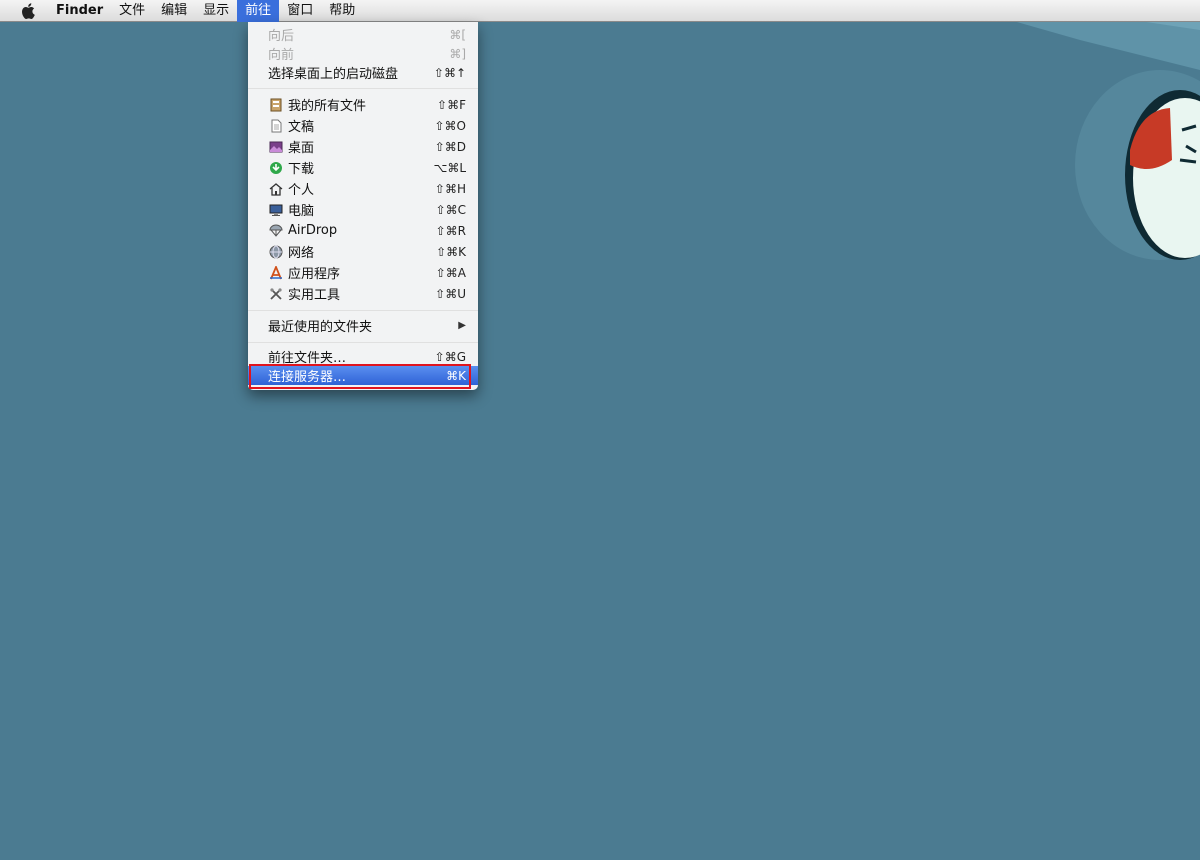 Image resolution: width=1200 pixels, height=860 pixels. Describe the element at coordinates (363, 146) in the screenshot. I see `menu-item-desktop: 桌面 ⇧⌘D` at that location.